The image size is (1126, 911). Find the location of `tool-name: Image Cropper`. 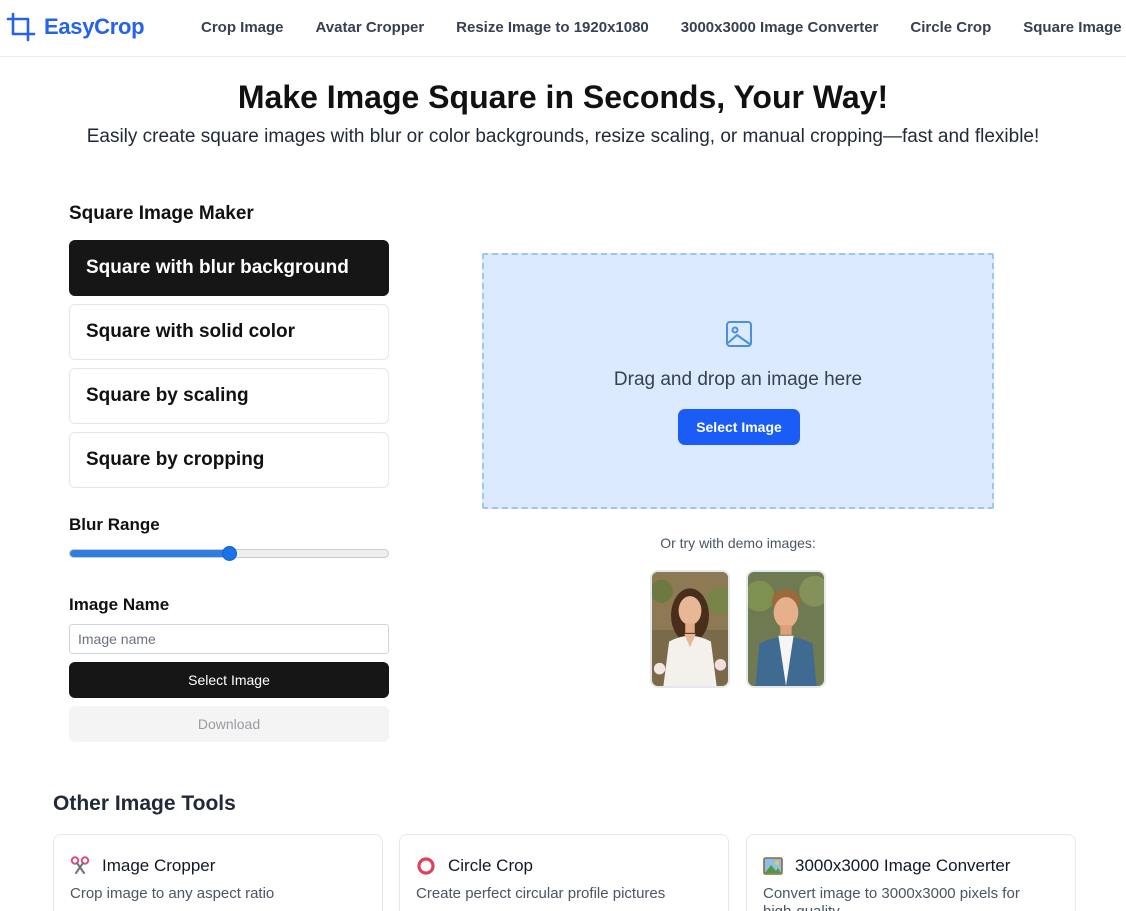

tool-name: Image Cropper is located at coordinates (159, 865).